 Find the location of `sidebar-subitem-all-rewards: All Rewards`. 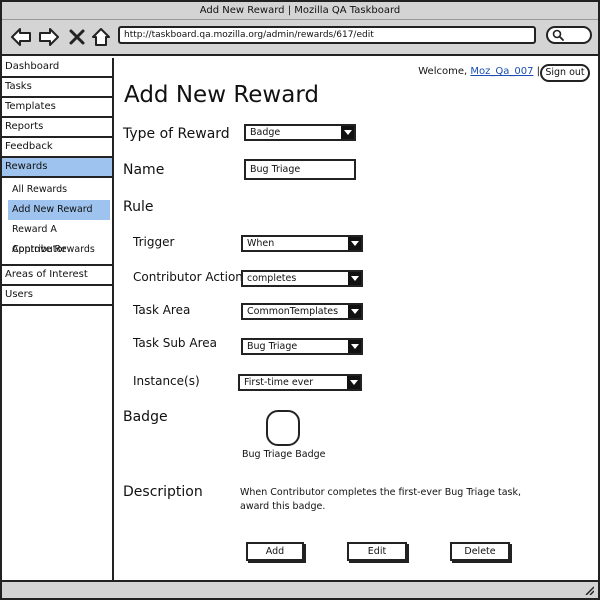

sidebar-subitem-all-rewards: All Rewards is located at coordinates (57, 190).